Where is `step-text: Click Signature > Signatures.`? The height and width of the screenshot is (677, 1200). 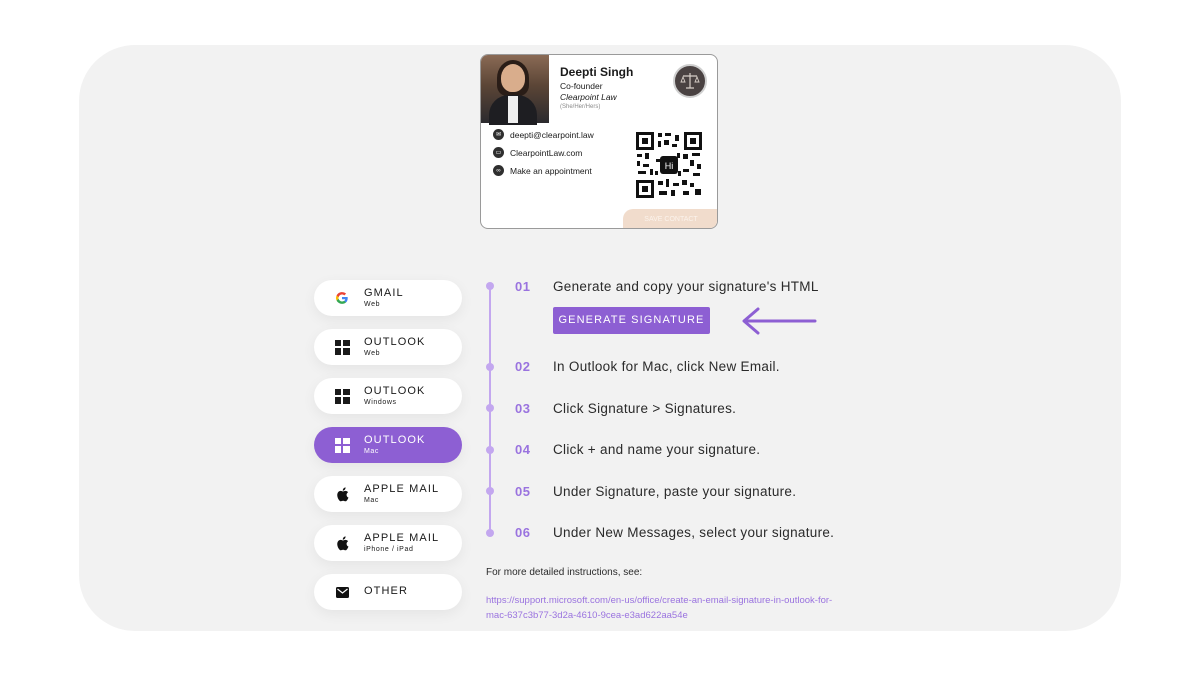 step-text: Click Signature > Signatures. is located at coordinates (645, 408).